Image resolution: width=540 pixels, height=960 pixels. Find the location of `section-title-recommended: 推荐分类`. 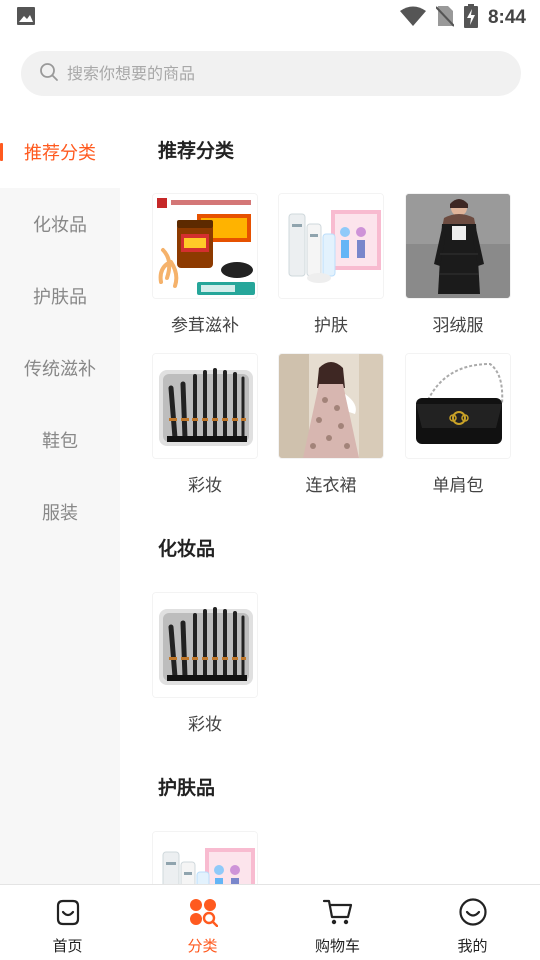

section-title-recommended: 推荐分类 is located at coordinates (196, 151).